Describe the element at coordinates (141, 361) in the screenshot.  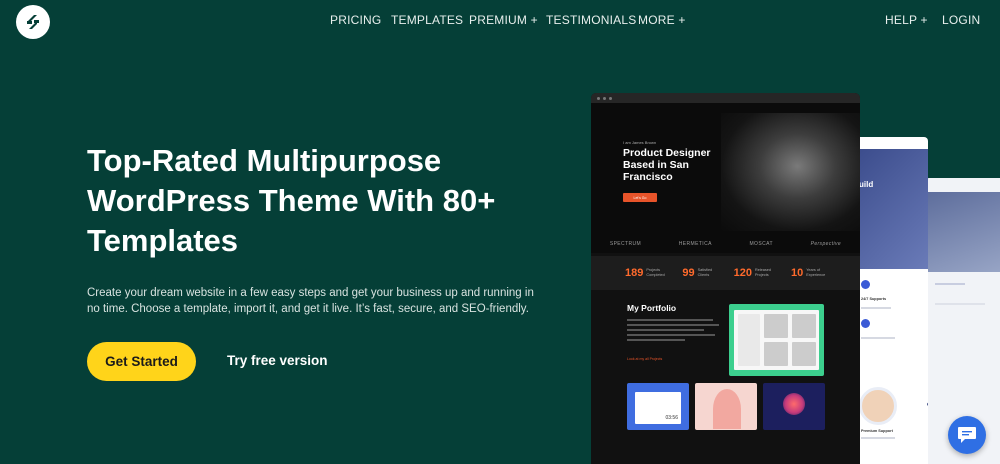
I see `get-started-button: Get Started` at that location.